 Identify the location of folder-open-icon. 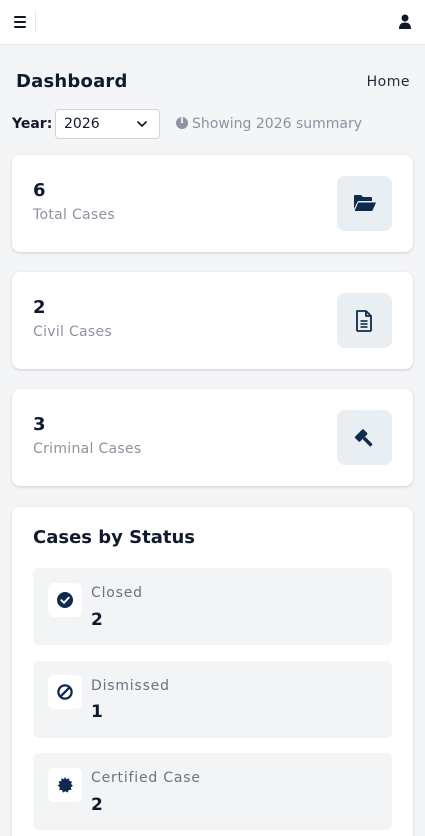
(365, 203).